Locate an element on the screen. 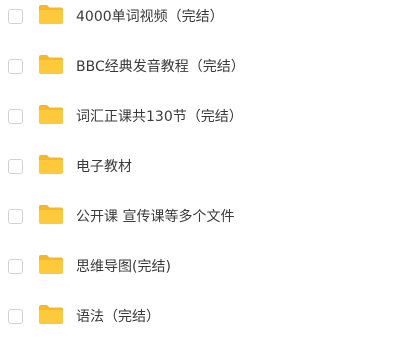 The image size is (408, 350). file-name: 词汇正课共130节（完结） is located at coordinates (159, 117).